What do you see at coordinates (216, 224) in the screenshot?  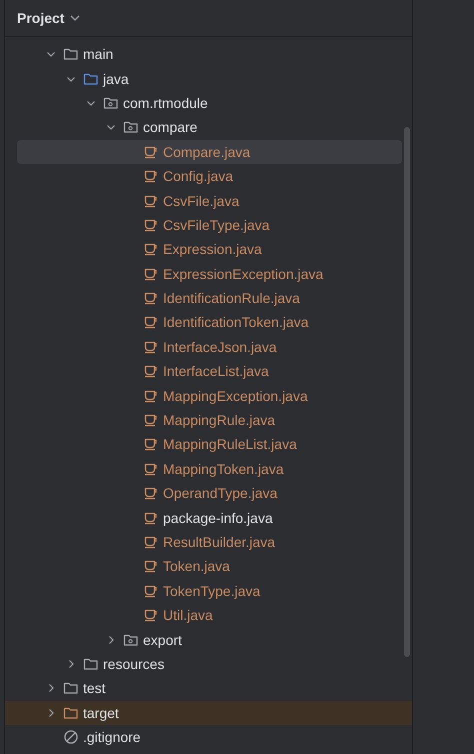 I see `item-label: CsvFileType.java` at bounding box center [216, 224].